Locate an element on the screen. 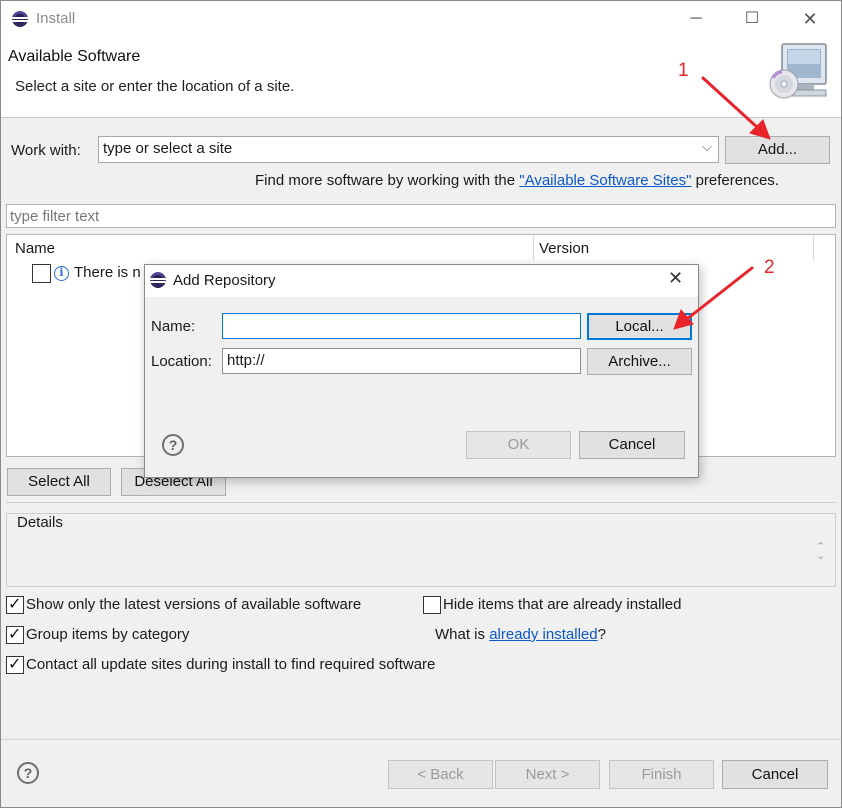 The height and width of the screenshot is (808, 842). sites-hint-prefix: Find more software by working with the is located at coordinates (387, 180).